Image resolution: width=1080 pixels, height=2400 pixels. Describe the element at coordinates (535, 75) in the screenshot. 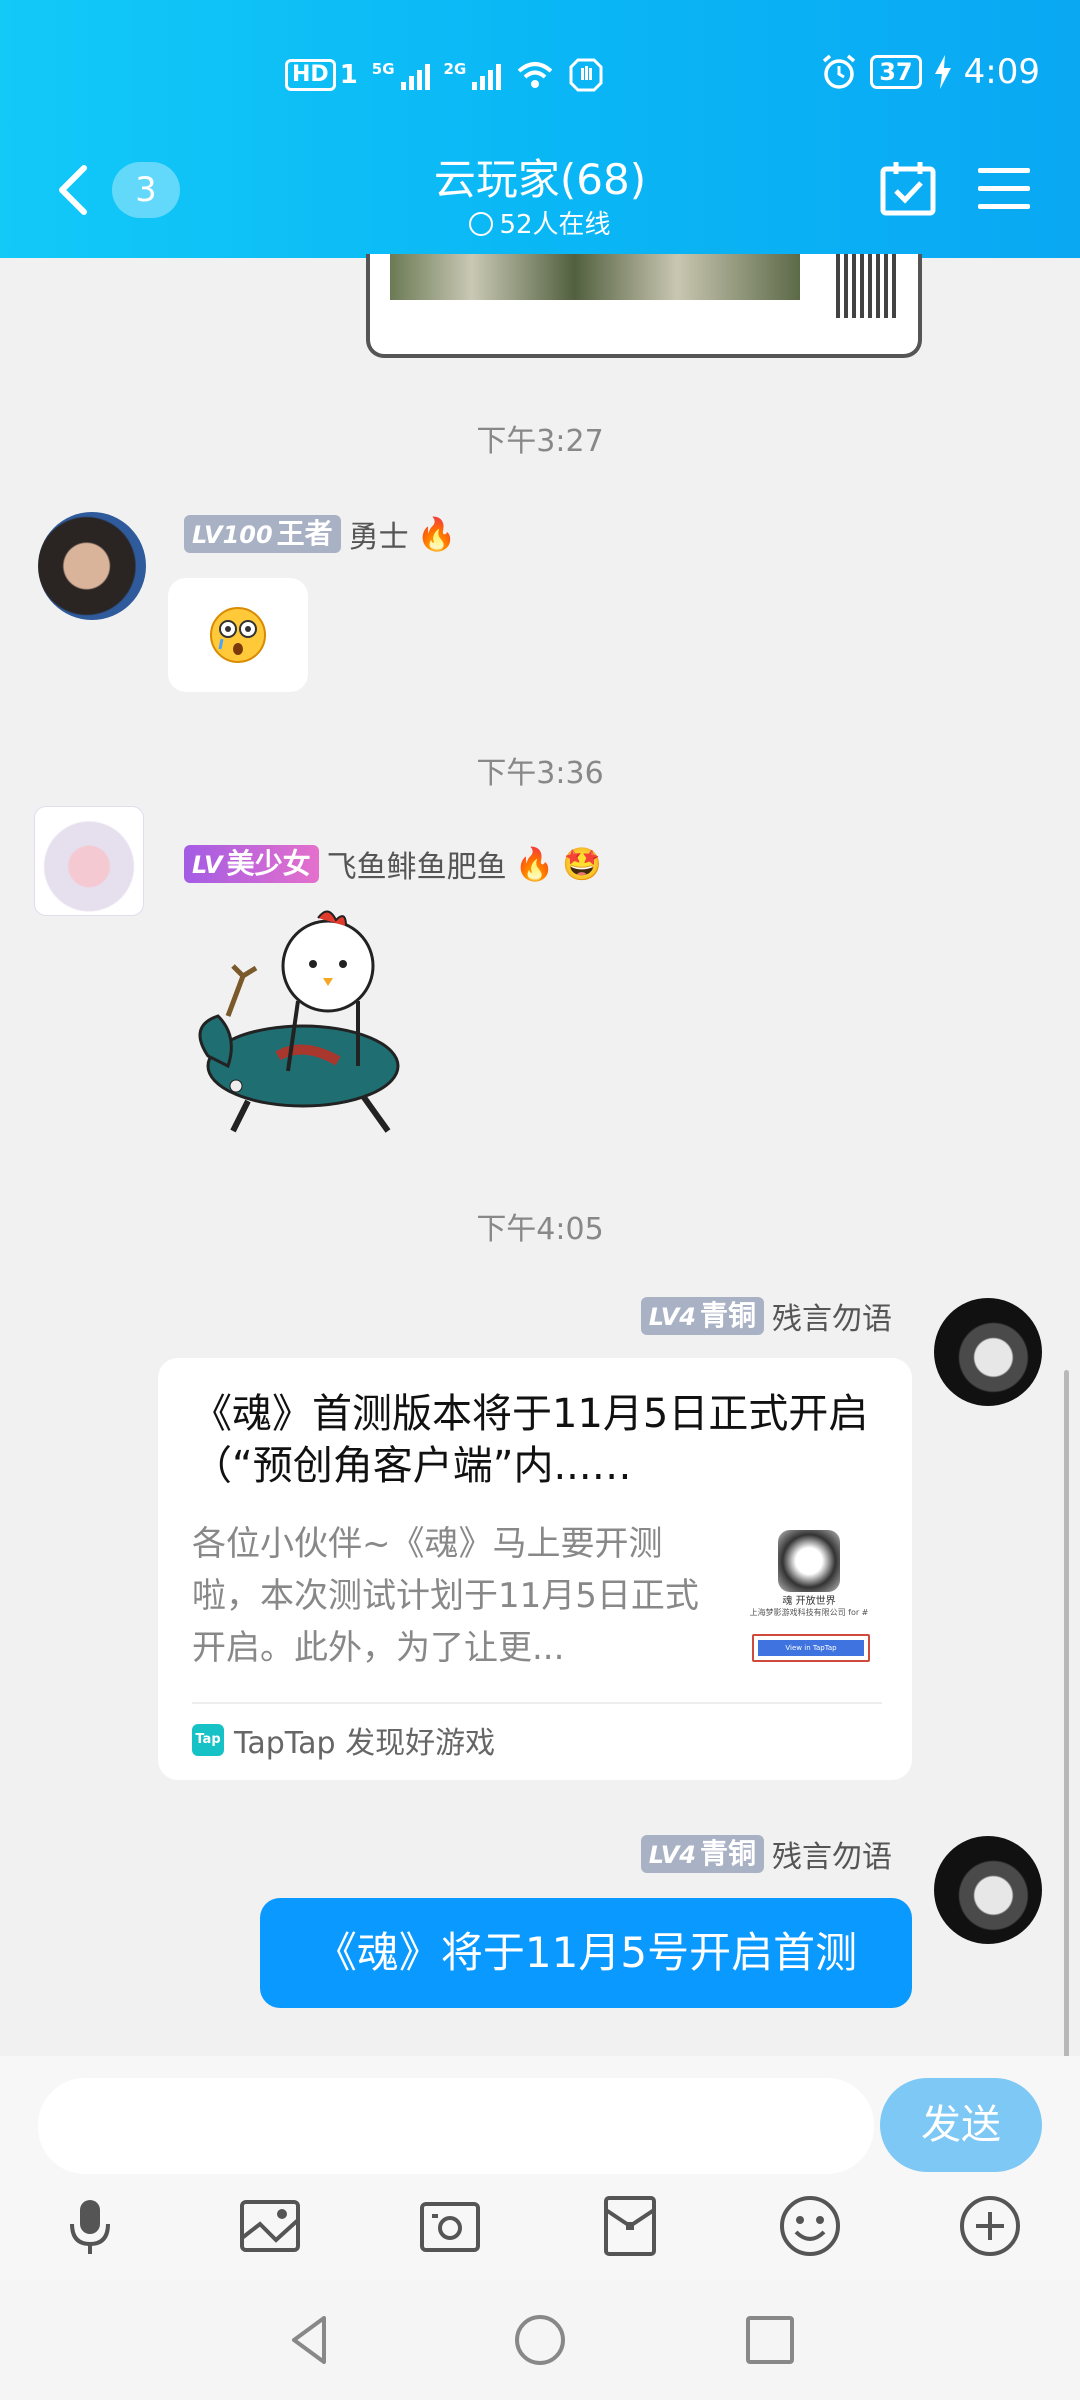

I see `wifi-icon` at that location.